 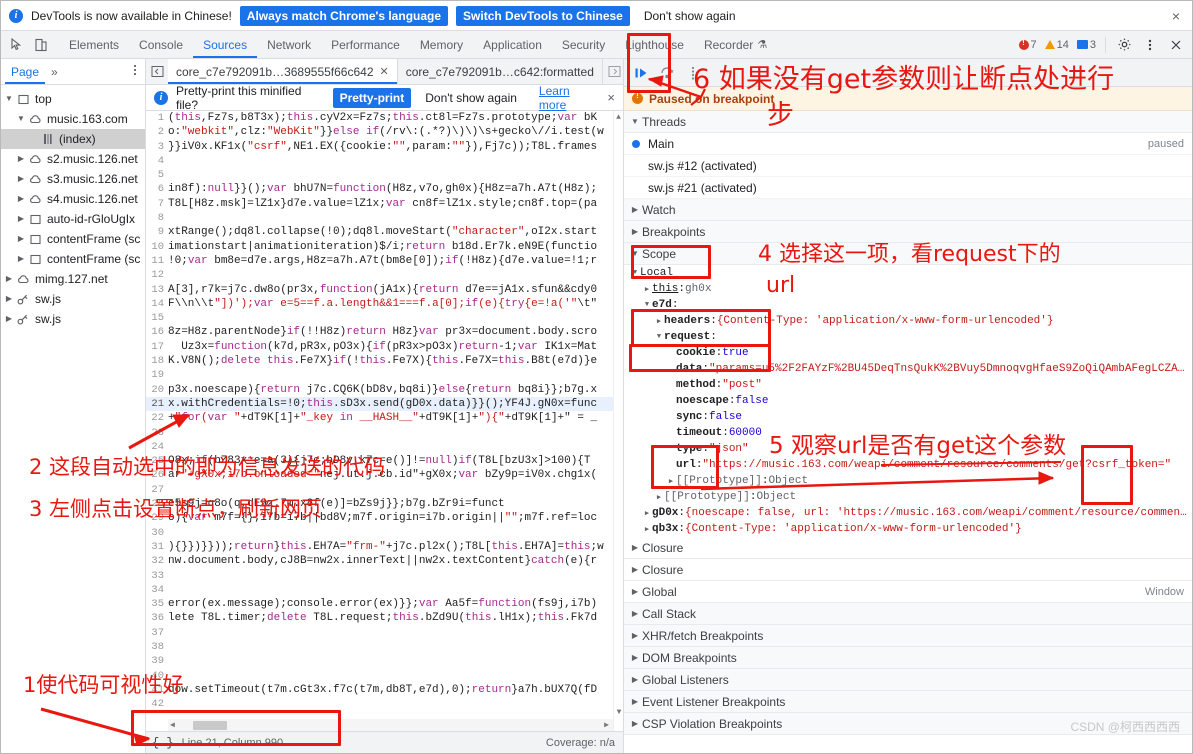 I want to click on line-number: 20, so click(x=157, y=390).